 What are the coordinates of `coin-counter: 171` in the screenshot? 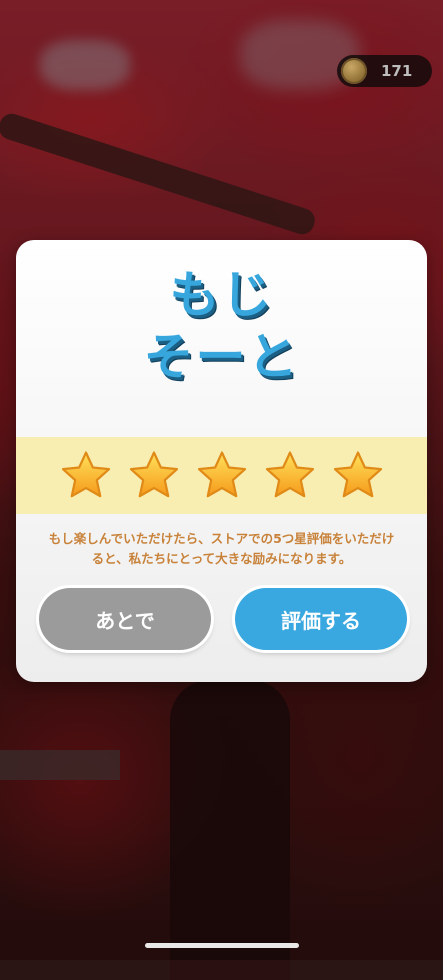 It's located at (384, 71).